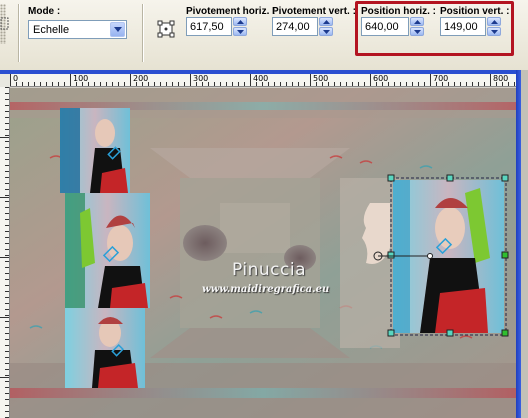 Image resolution: width=528 pixels, height=418 pixels. I want to click on position-vert-spinner, so click(494, 26).